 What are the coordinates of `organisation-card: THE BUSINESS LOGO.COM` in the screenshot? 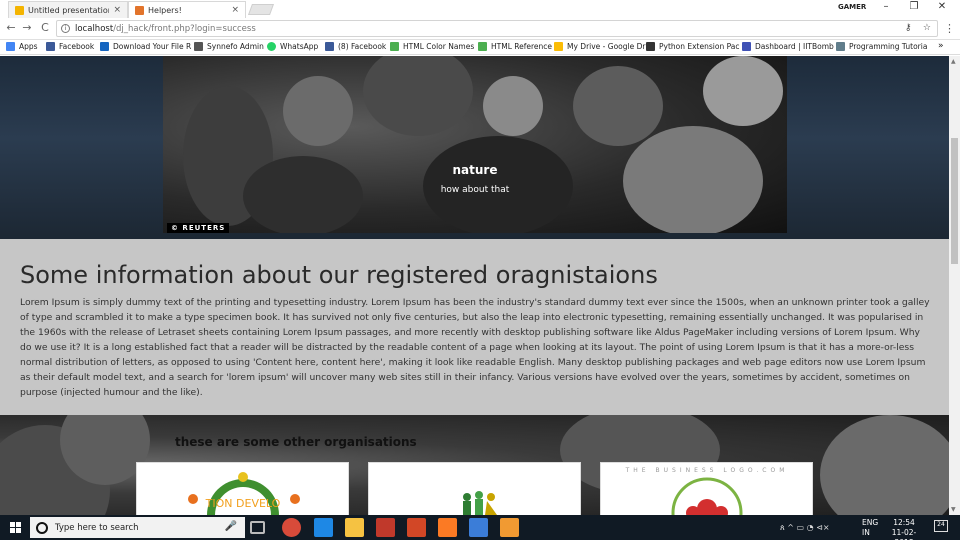 It's located at (706, 488).